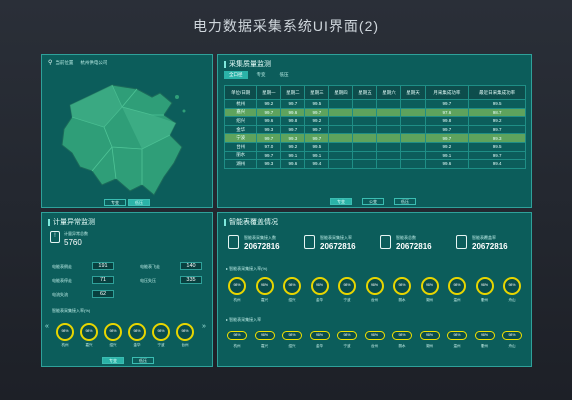 Image resolution: width=572 pixels, height=400 pixels. I want to click on table-row: 金华 99.3 99.7 99.7 99.7 99.7, so click(374, 129).